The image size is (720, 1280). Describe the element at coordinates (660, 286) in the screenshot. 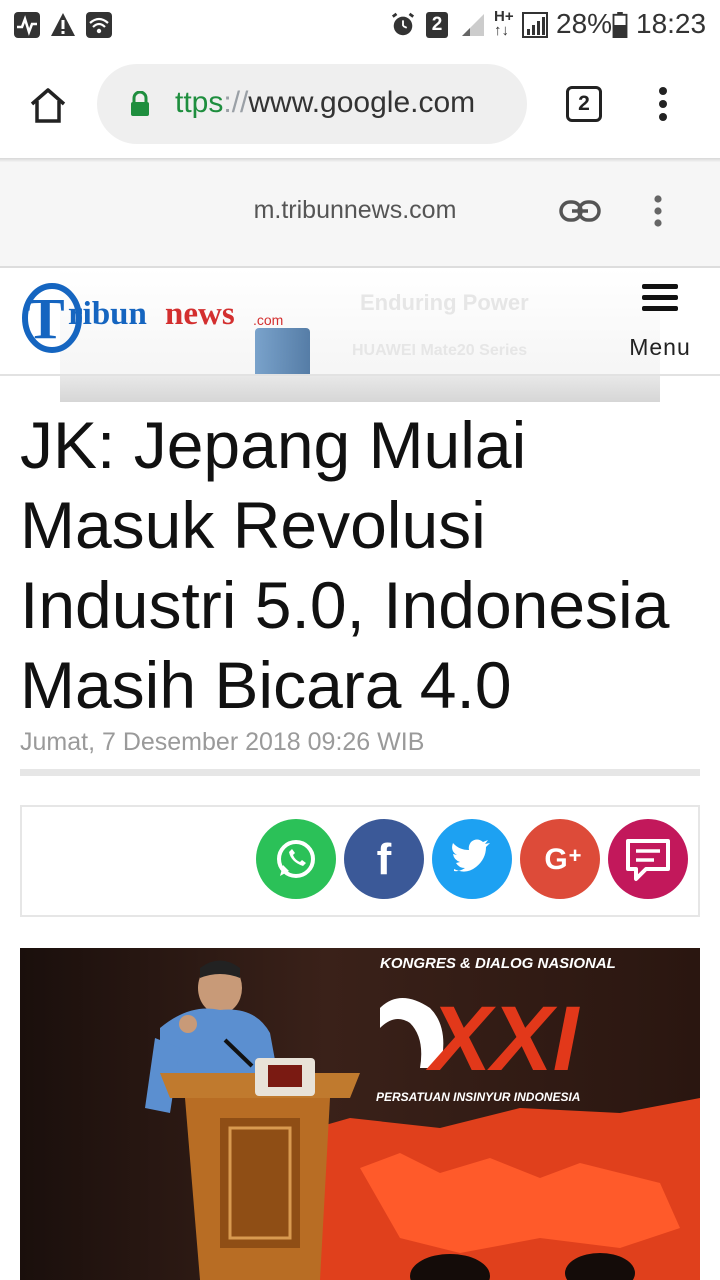

I see `hamburger-icon` at that location.